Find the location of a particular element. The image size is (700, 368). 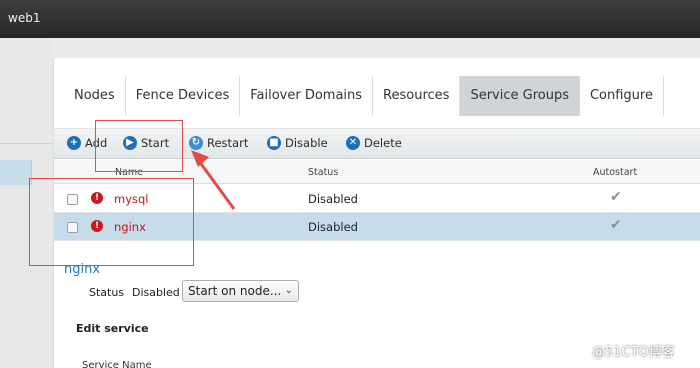

tab-configure: Configure is located at coordinates (622, 96).